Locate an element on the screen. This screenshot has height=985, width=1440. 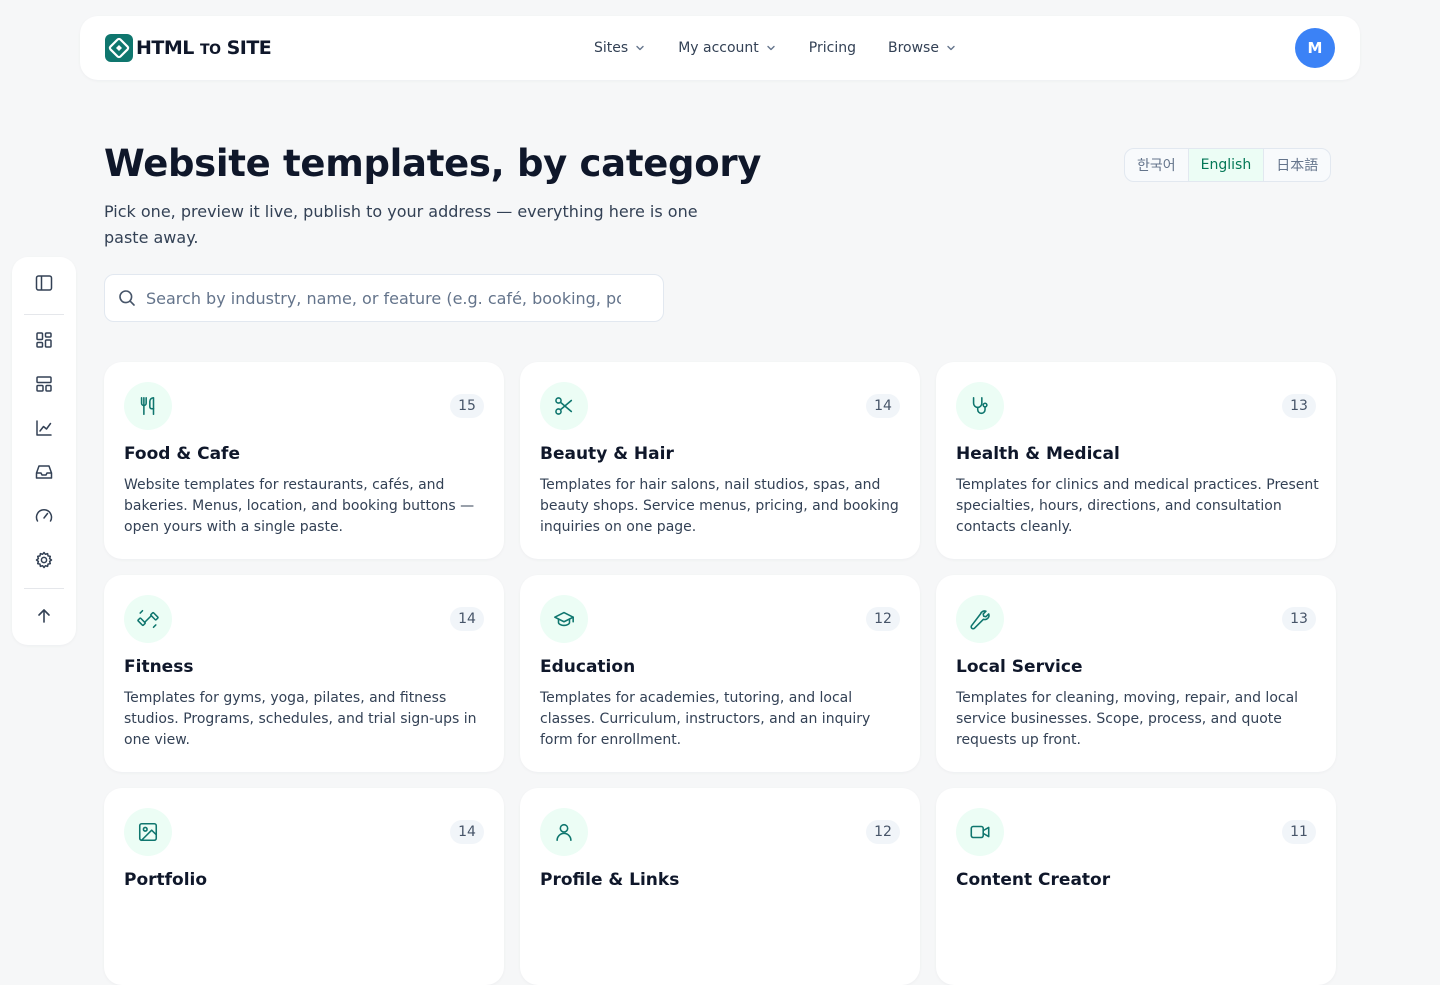
brand-logo: HTML TO SITE is located at coordinates (188, 48).